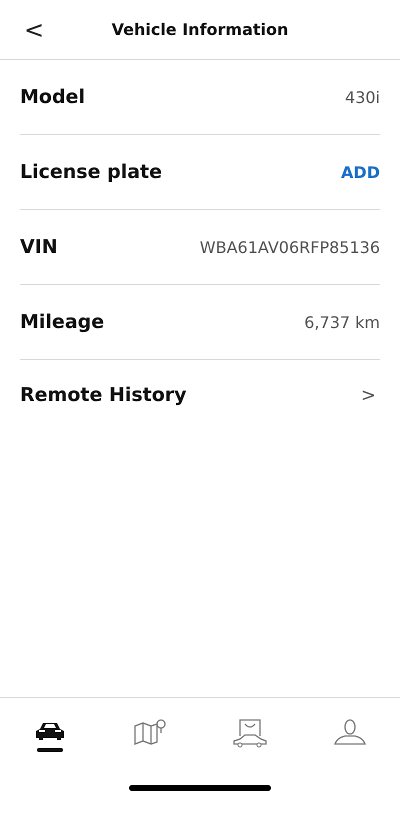  I want to click on row-value: 430i, so click(362, 97).